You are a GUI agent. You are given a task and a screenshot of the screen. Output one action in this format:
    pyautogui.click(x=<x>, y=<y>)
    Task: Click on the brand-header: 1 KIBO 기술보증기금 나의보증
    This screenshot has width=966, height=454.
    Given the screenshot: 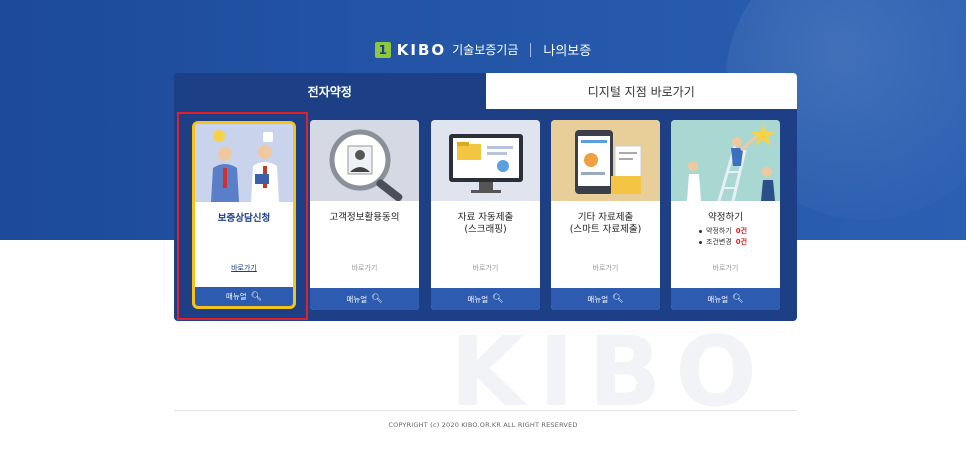 What is the action you would take?
    pyautogui.click(x=483, y=49)
    